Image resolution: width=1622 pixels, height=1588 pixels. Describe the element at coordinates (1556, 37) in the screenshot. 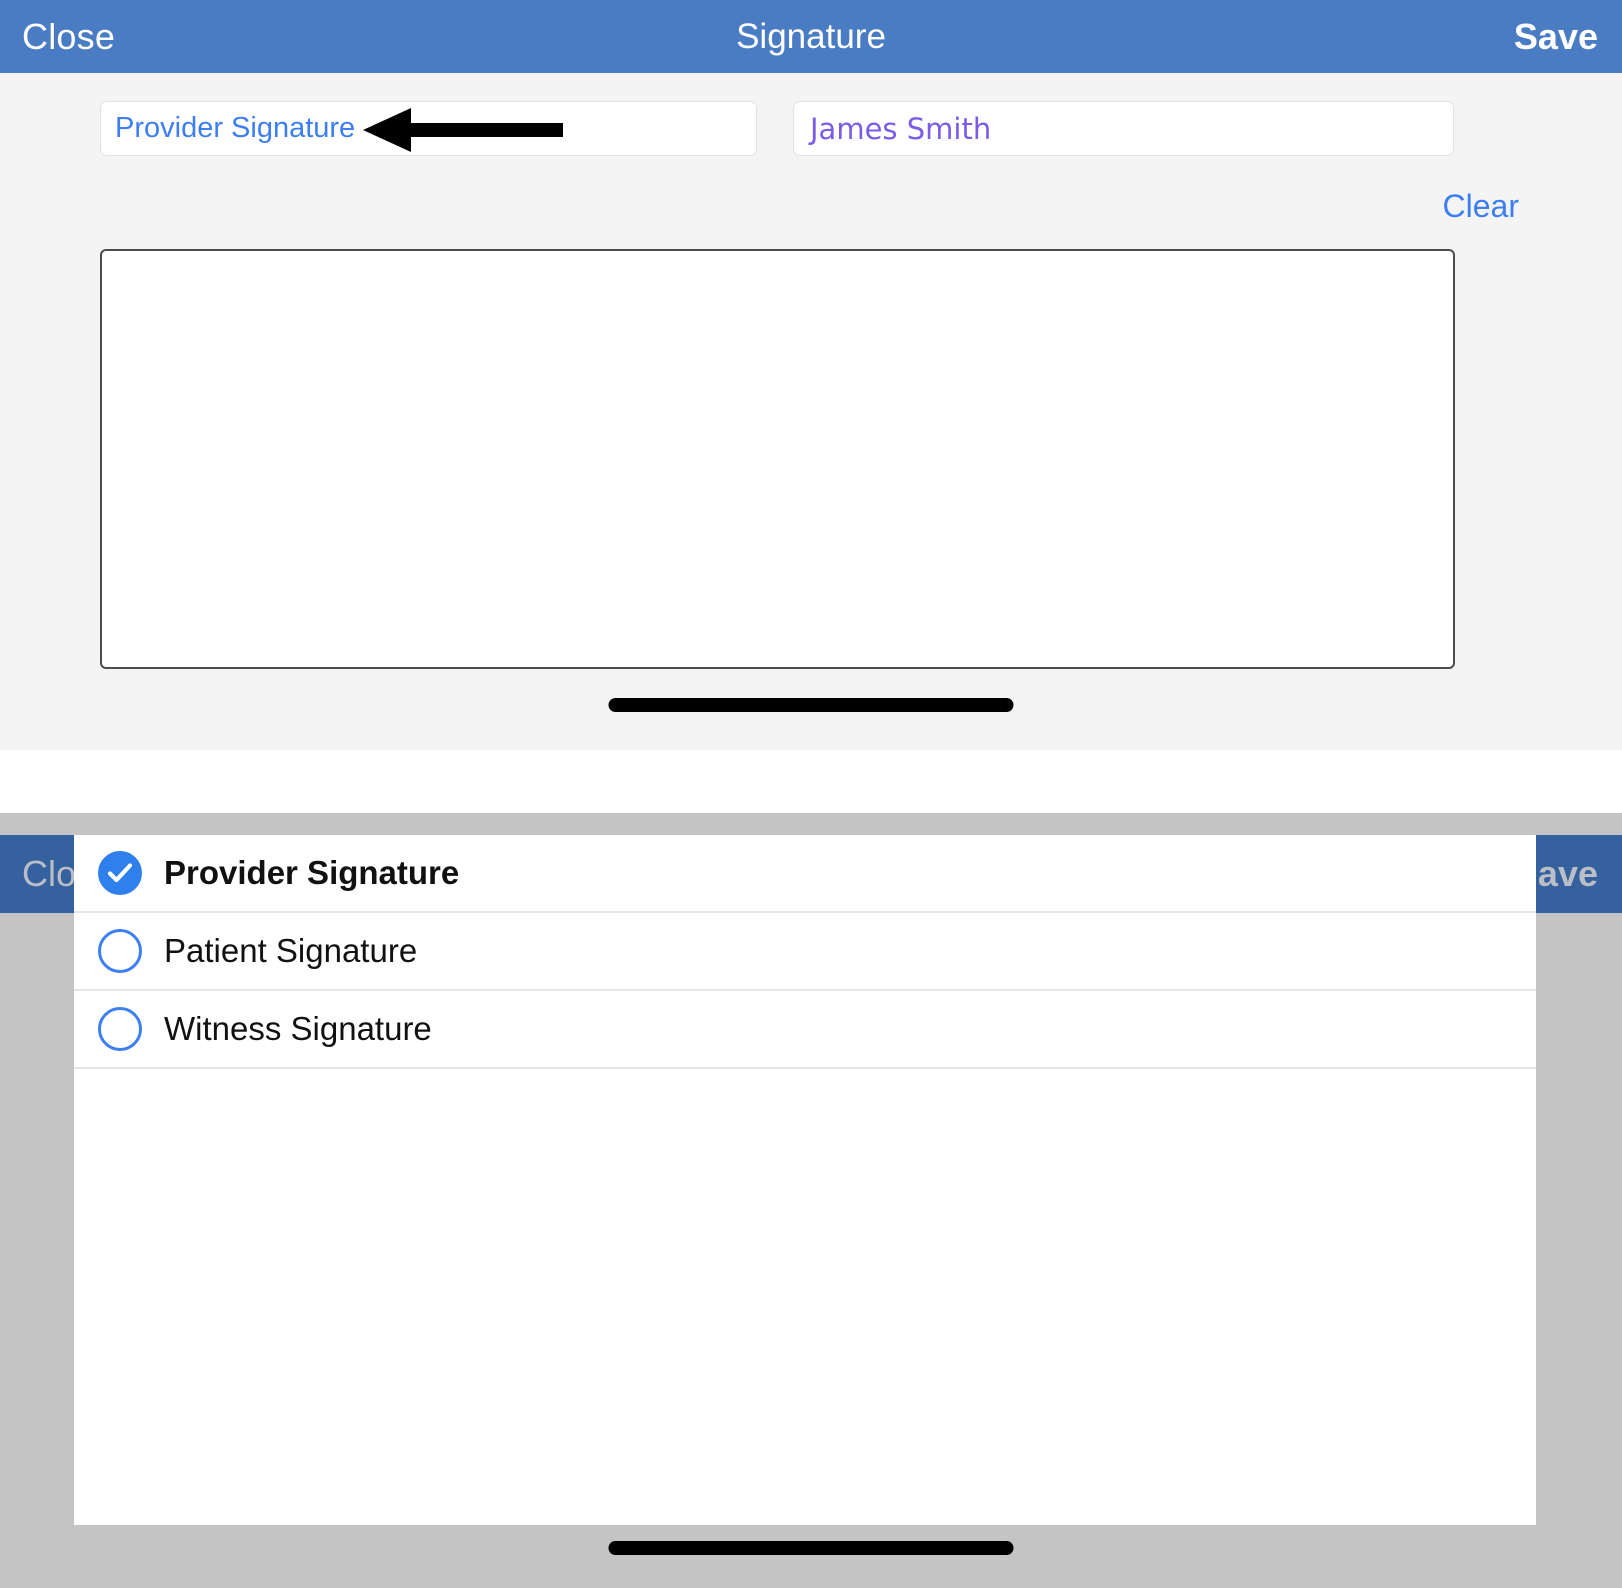

I see `save-button: Save` at that location.